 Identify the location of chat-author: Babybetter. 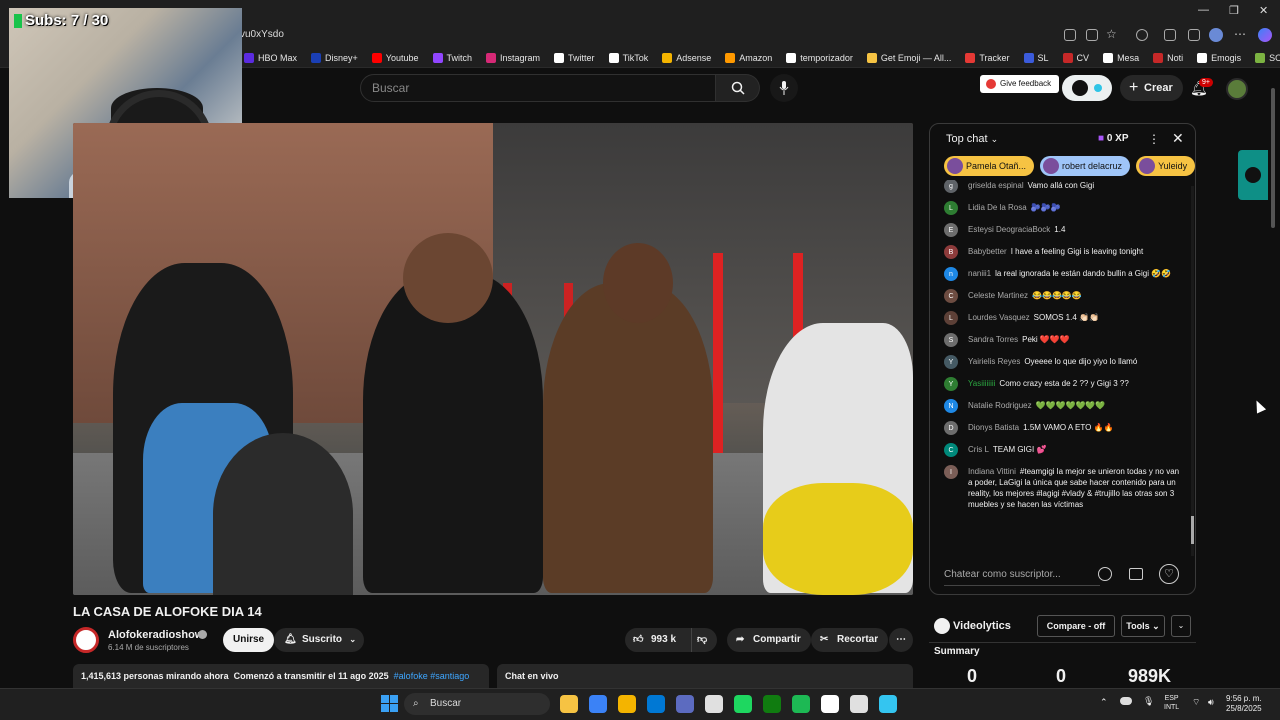
(987, 251).